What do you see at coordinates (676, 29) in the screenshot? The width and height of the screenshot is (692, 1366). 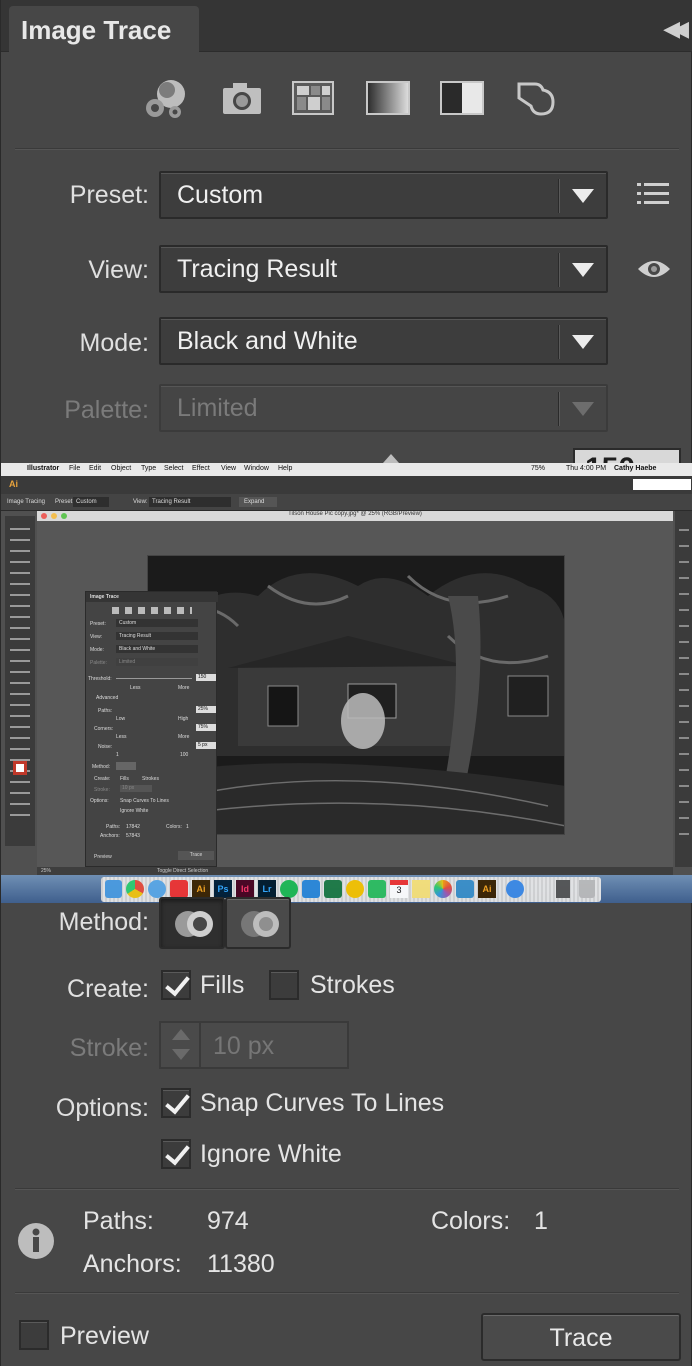 I see `double-chevron-left-icon: ◀◀` at bounding box center [676, 29].